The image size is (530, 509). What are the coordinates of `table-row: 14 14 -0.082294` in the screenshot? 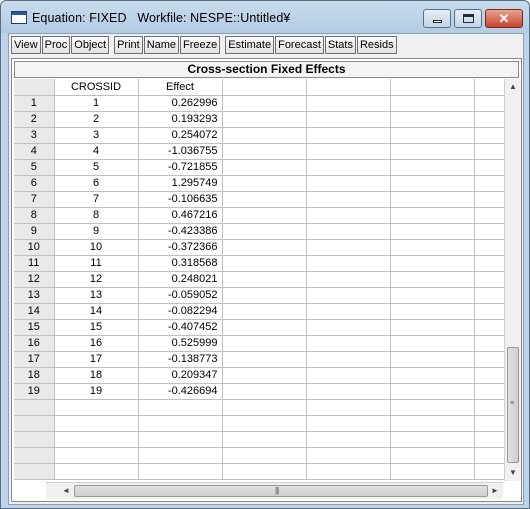 It's located at (259, 311).